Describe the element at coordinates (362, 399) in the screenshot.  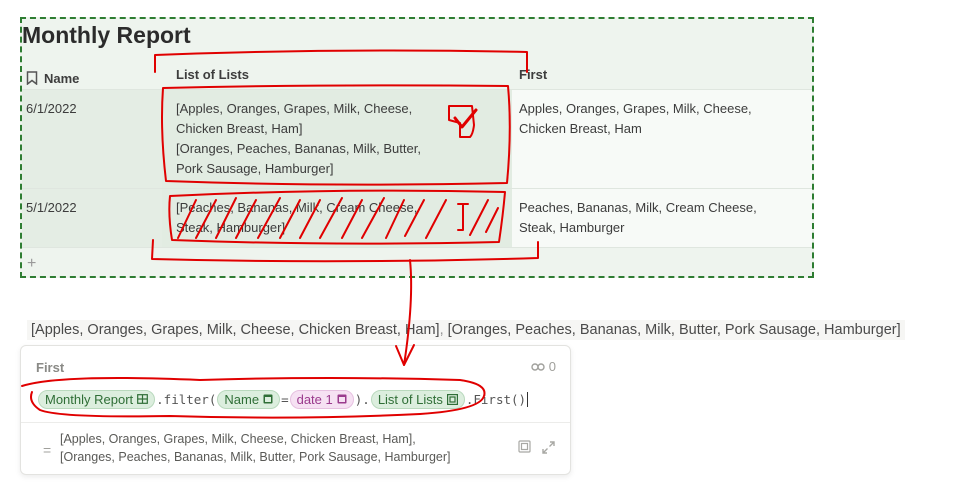
I see `close-paren-token: ).` at that location.